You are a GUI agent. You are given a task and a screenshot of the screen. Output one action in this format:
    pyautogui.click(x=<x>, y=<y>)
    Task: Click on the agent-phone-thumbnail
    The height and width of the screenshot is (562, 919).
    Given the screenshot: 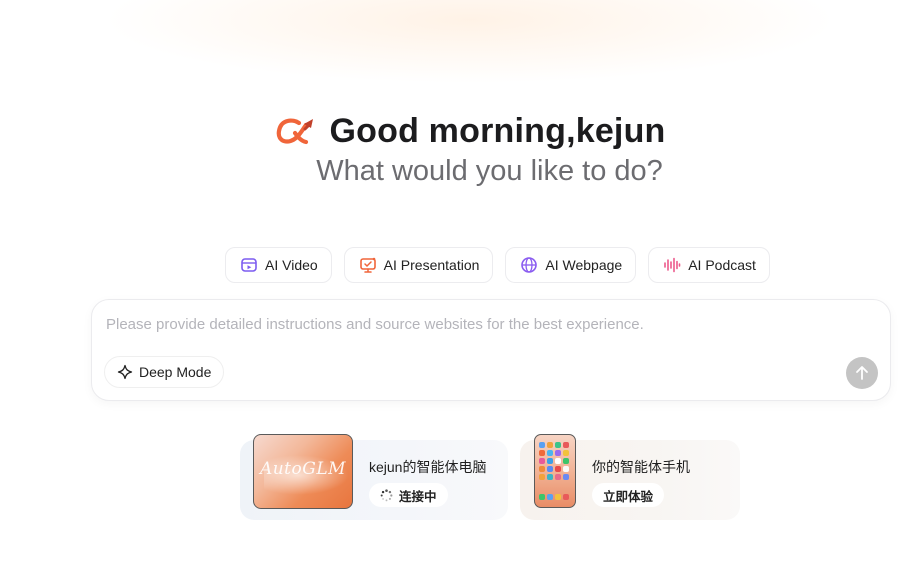 What is the action you would take?
    pyautogui.click(x=555, y=471)
    